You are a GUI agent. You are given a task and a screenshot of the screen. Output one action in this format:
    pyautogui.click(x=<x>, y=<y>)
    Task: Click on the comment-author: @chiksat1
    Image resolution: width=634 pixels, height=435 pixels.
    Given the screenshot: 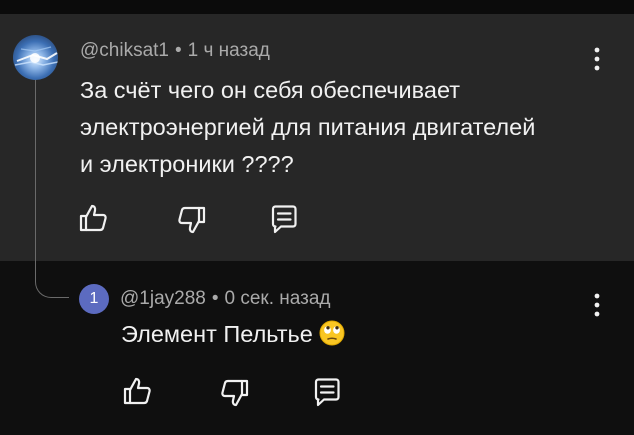 What is the action you would take?
    pyautogui.click(x=124, y=50)
    